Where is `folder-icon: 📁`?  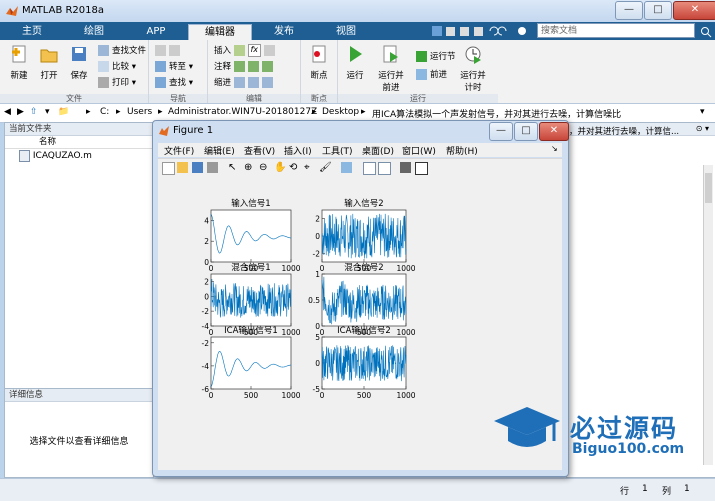 folder-icon: 📁 is located at coordinates (64, 112).